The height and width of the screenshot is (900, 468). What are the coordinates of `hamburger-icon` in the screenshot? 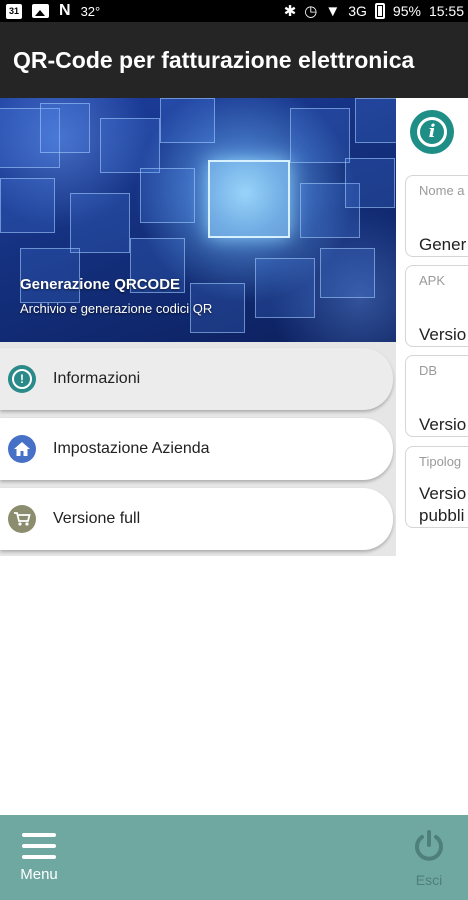 It's located at (39, 846).